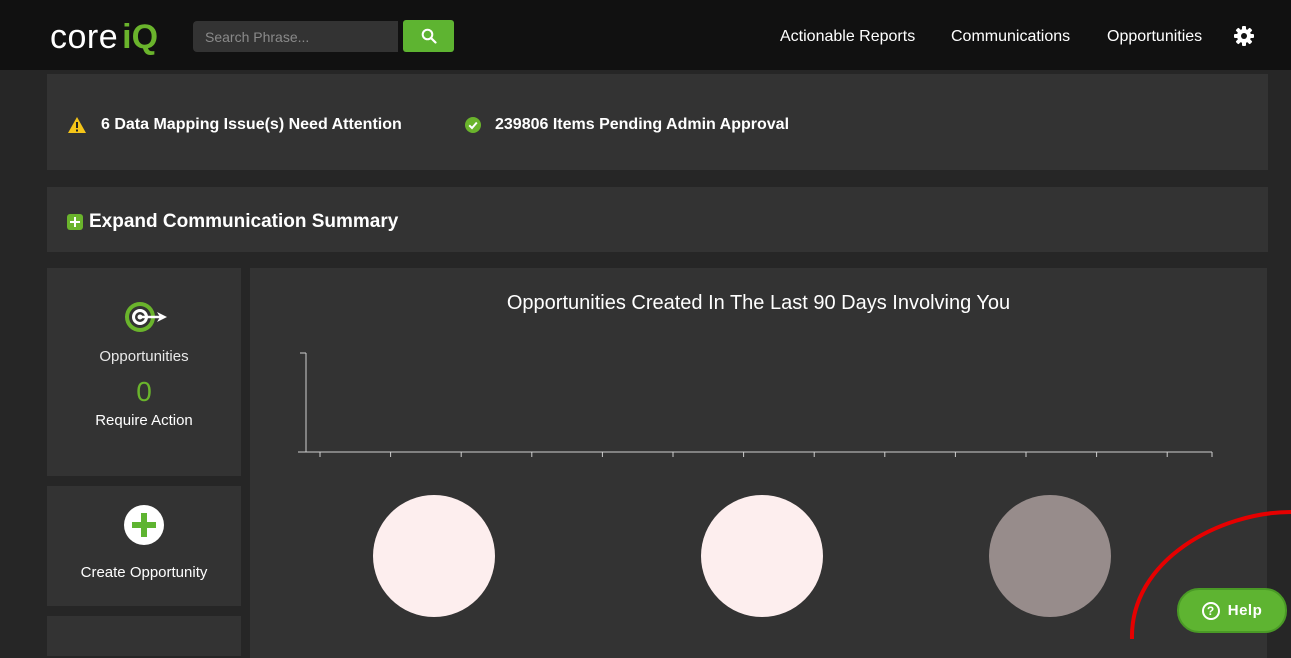 This screenshot has height=658, width=1291. I want to click on data-mapping-alert-text: 6 Data Mapping Issue(s) Need Attention, so click(251, 124).